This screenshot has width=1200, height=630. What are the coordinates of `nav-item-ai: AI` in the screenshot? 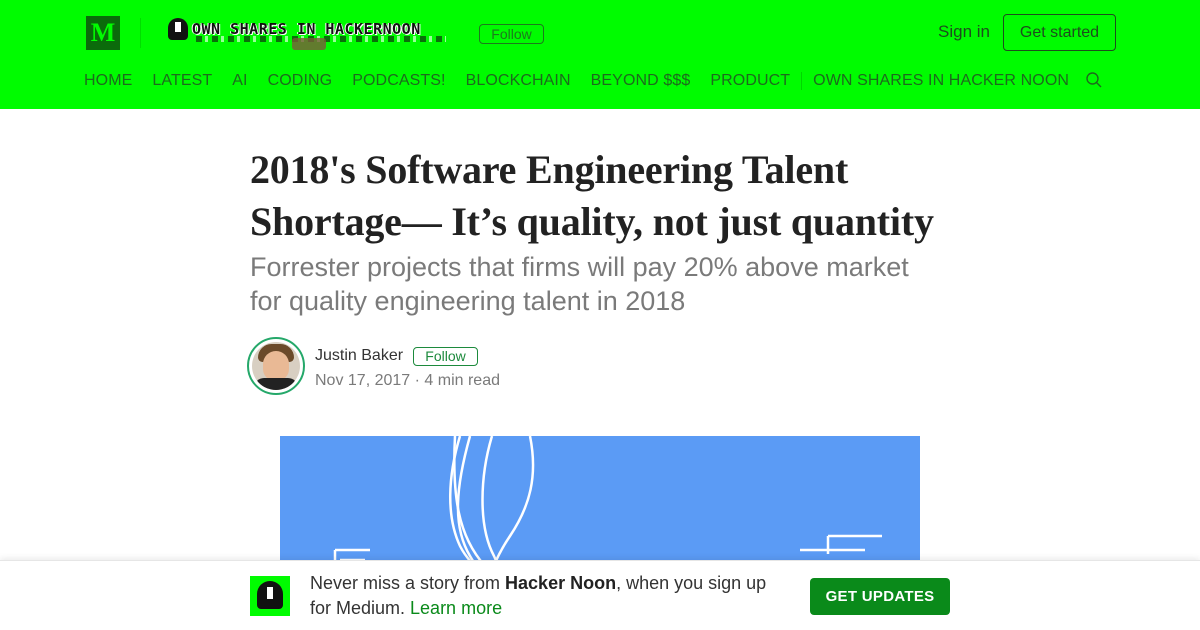 It's located at (239, 81).